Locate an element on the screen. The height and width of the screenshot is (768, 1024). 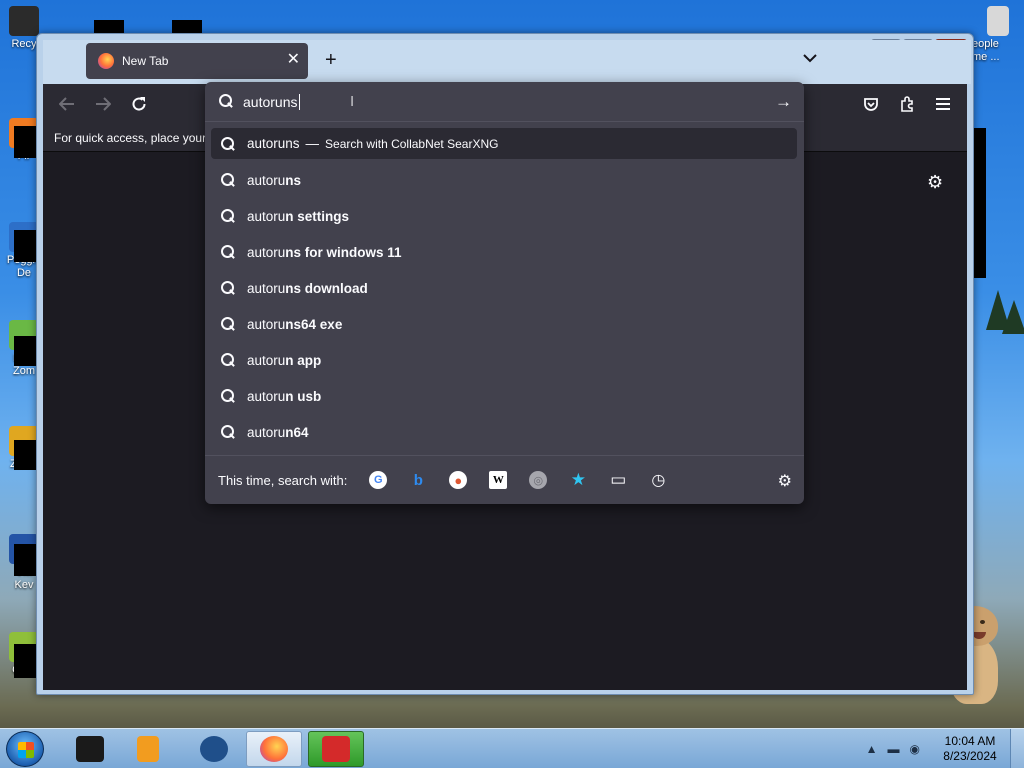
volume-icon: ◉ is located at coordinates (915, 749).